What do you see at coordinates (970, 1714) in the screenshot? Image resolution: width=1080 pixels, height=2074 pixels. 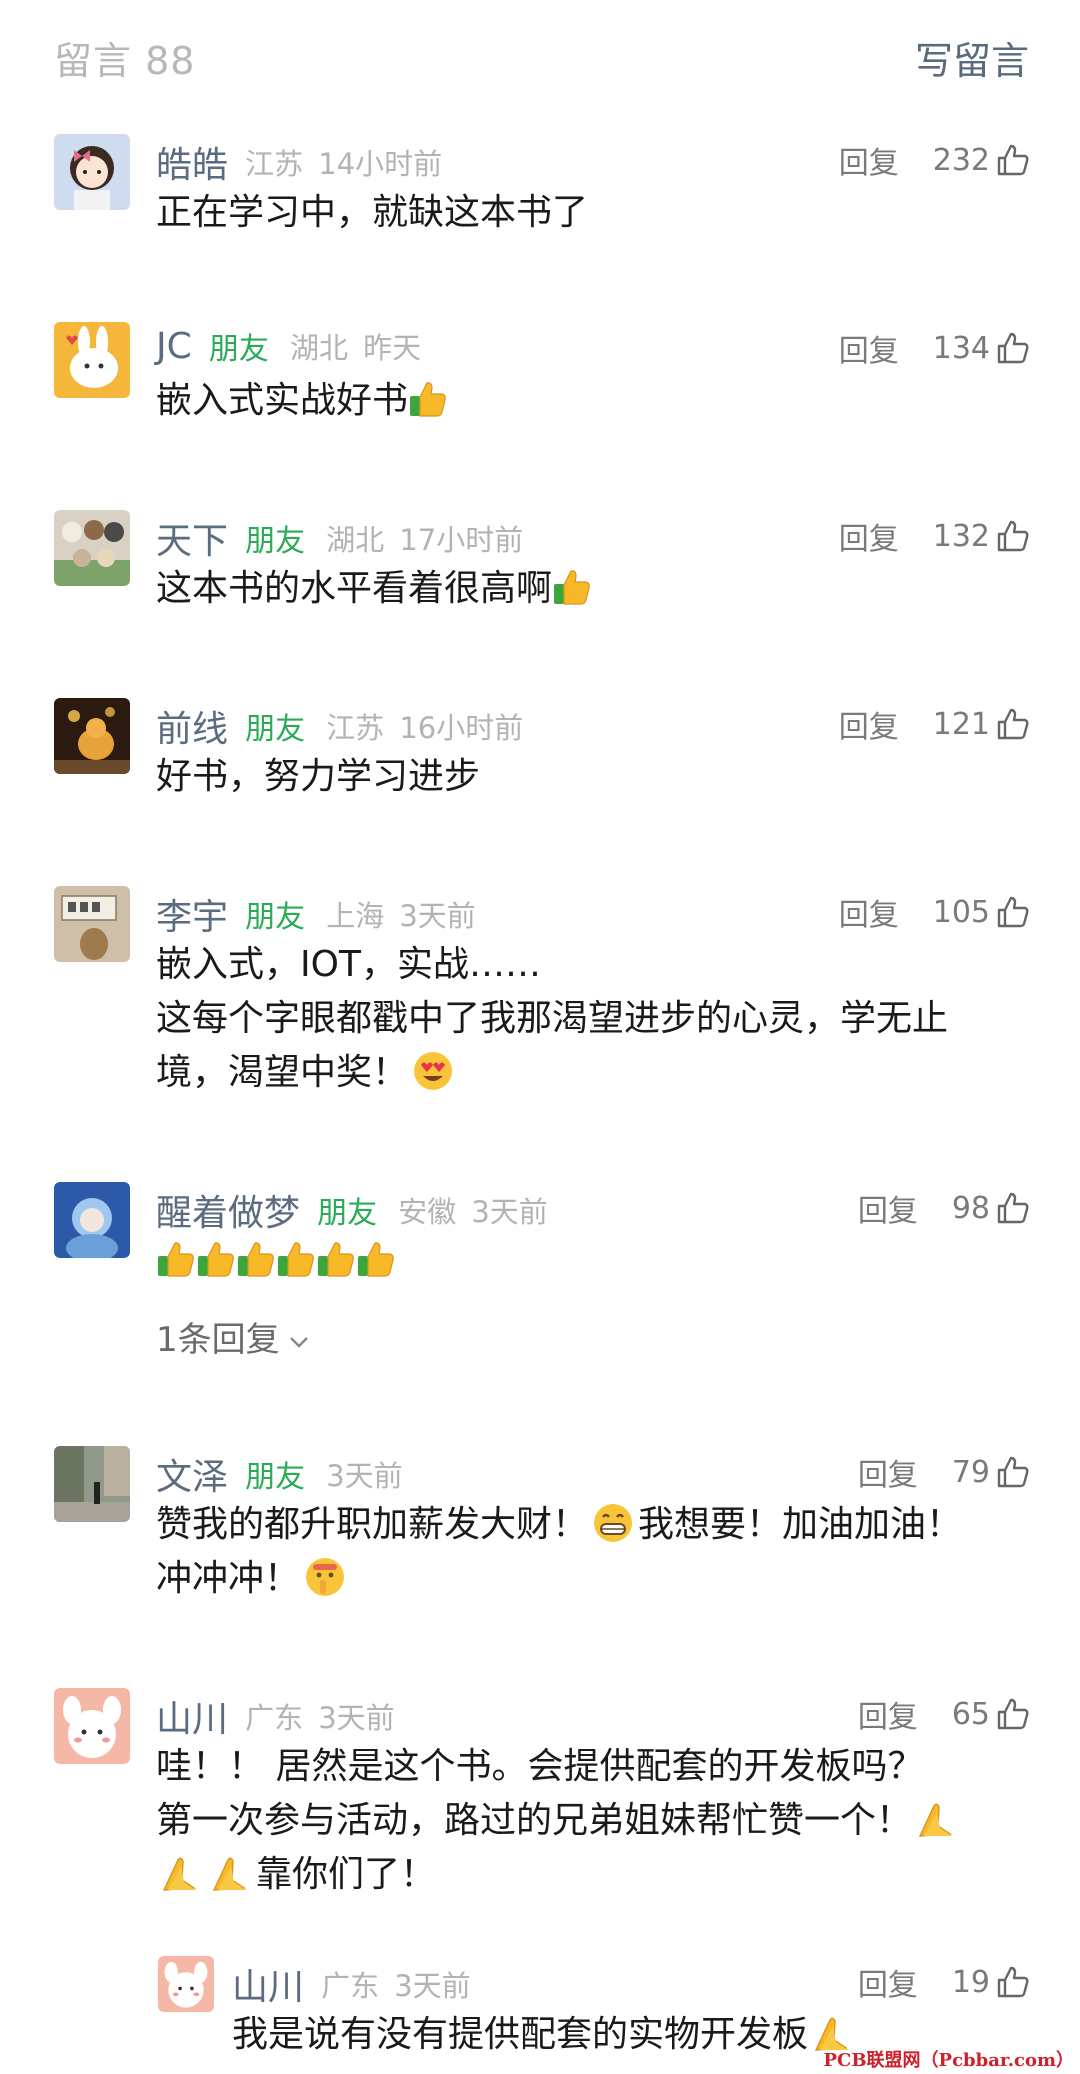 I see `like-count: 65` at bounding box center [970, 1714].